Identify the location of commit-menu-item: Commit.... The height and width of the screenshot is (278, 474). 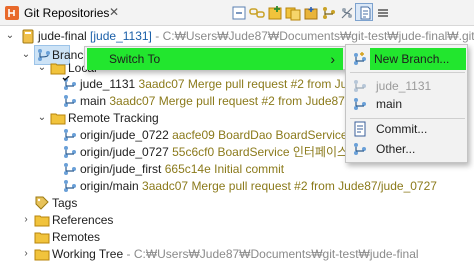
(407, 129).